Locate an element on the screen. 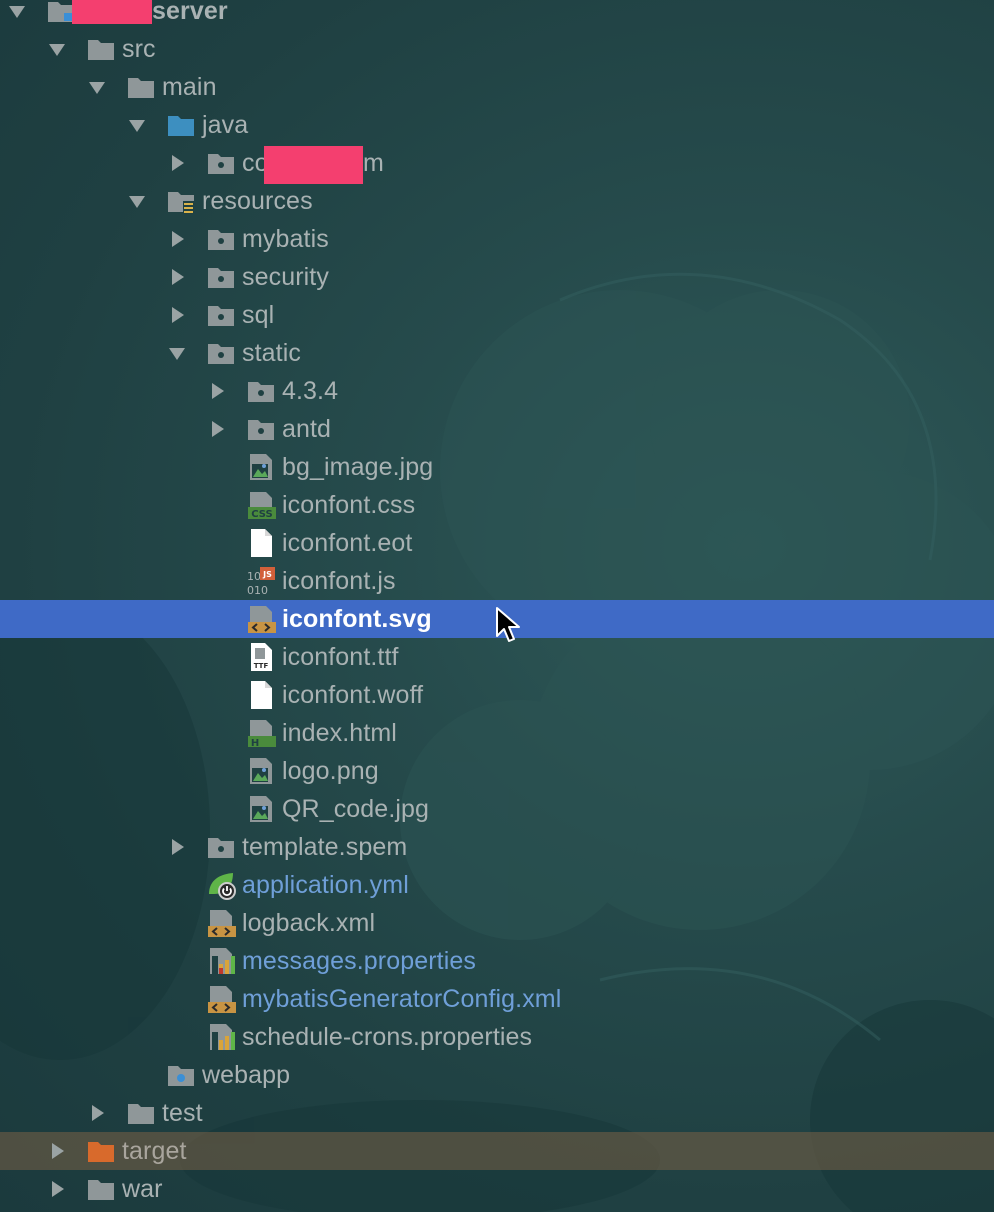 The width and height of the screenshot is (994, 1212). tree-label: mybatisGeneratorConfig.xml is located at coordinates (402, 998).